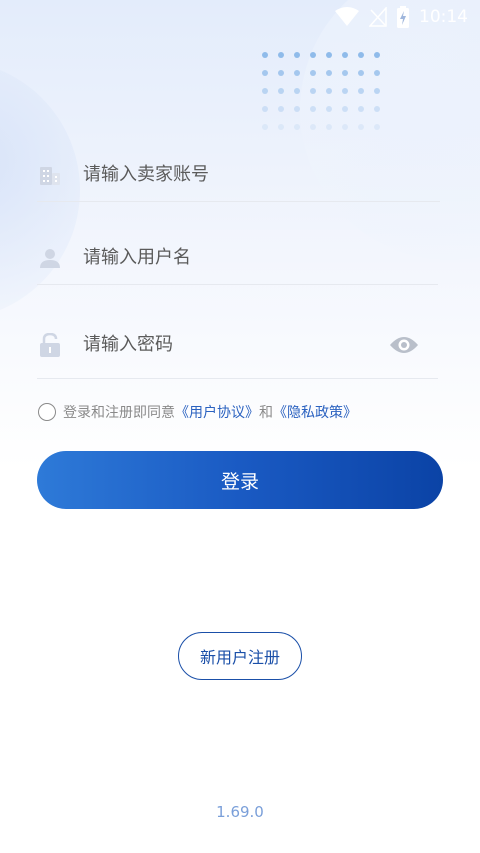 The width and height of the screenshot is (480, 853). Describe the element at coordinates (240, 812) in the screenshot. I see `app-version: 1.69.0` at that location.